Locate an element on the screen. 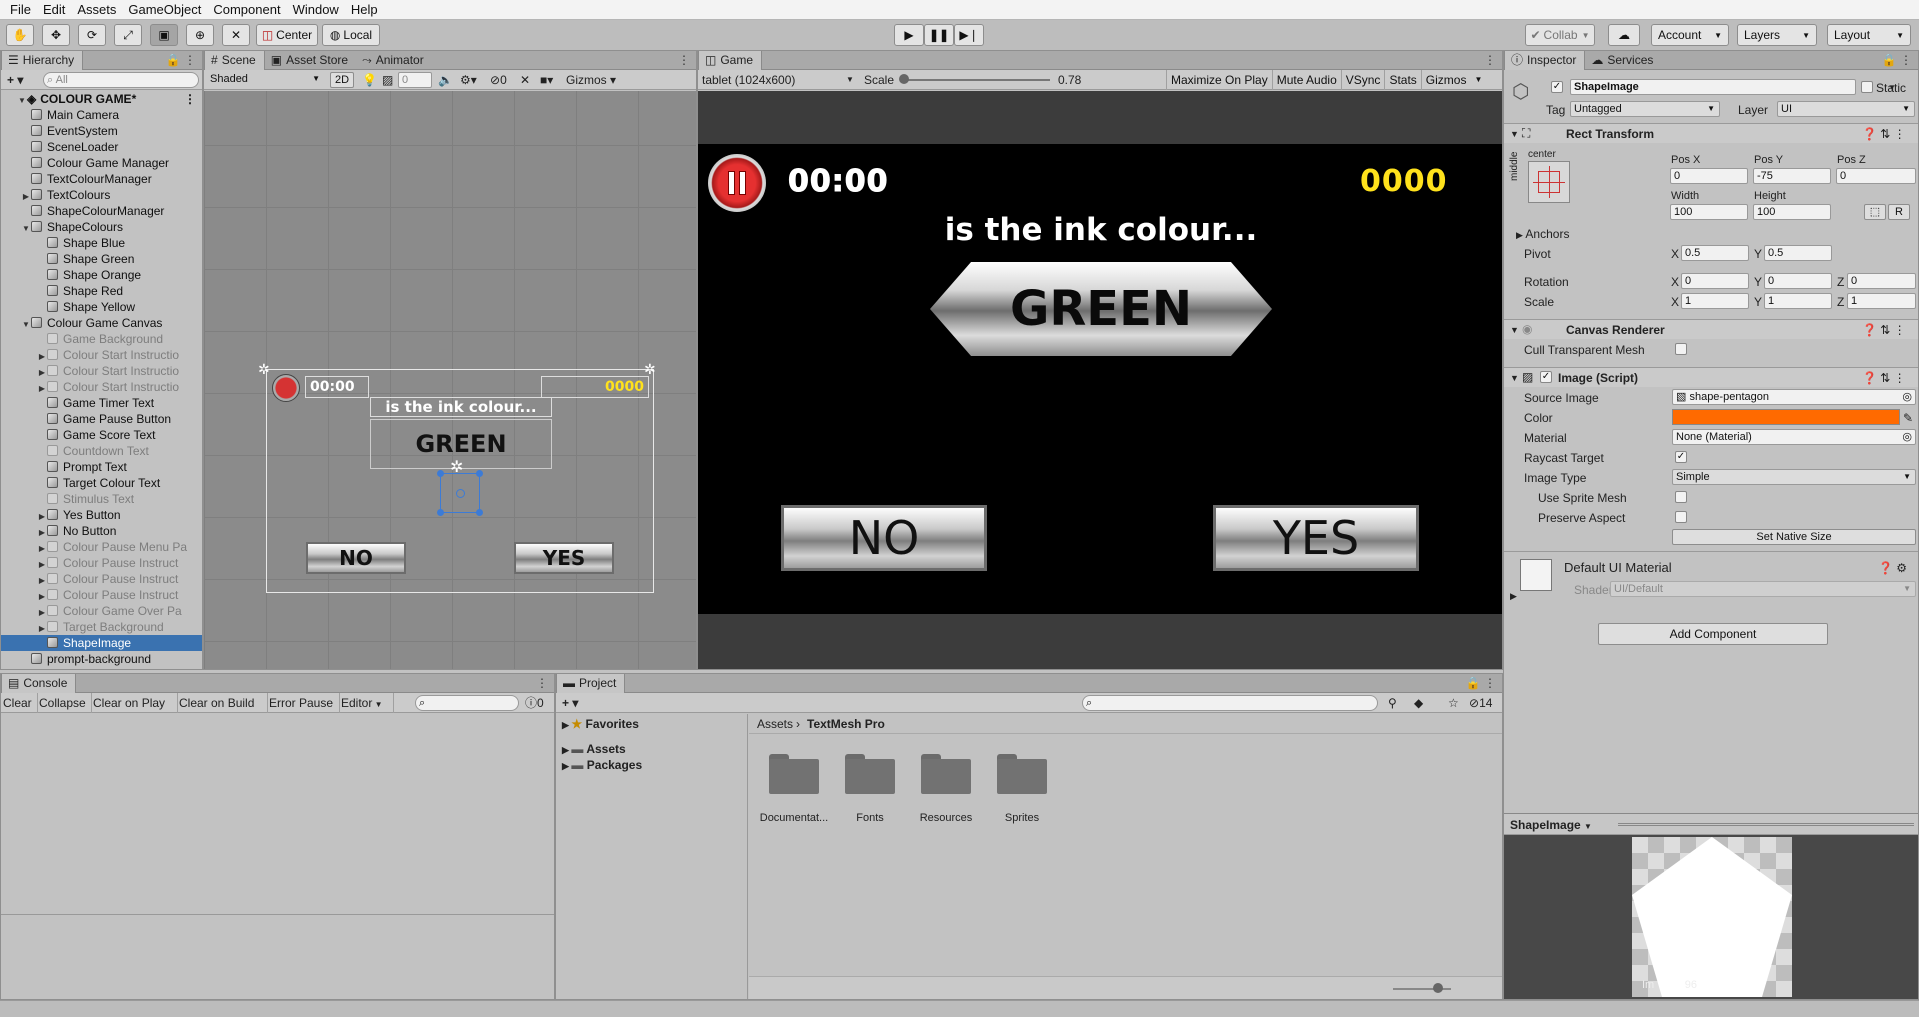 The height and width of the screenshot is (1017, 1919). hierarchy-item: ▶ No Button is located at coordinates (101, 531).